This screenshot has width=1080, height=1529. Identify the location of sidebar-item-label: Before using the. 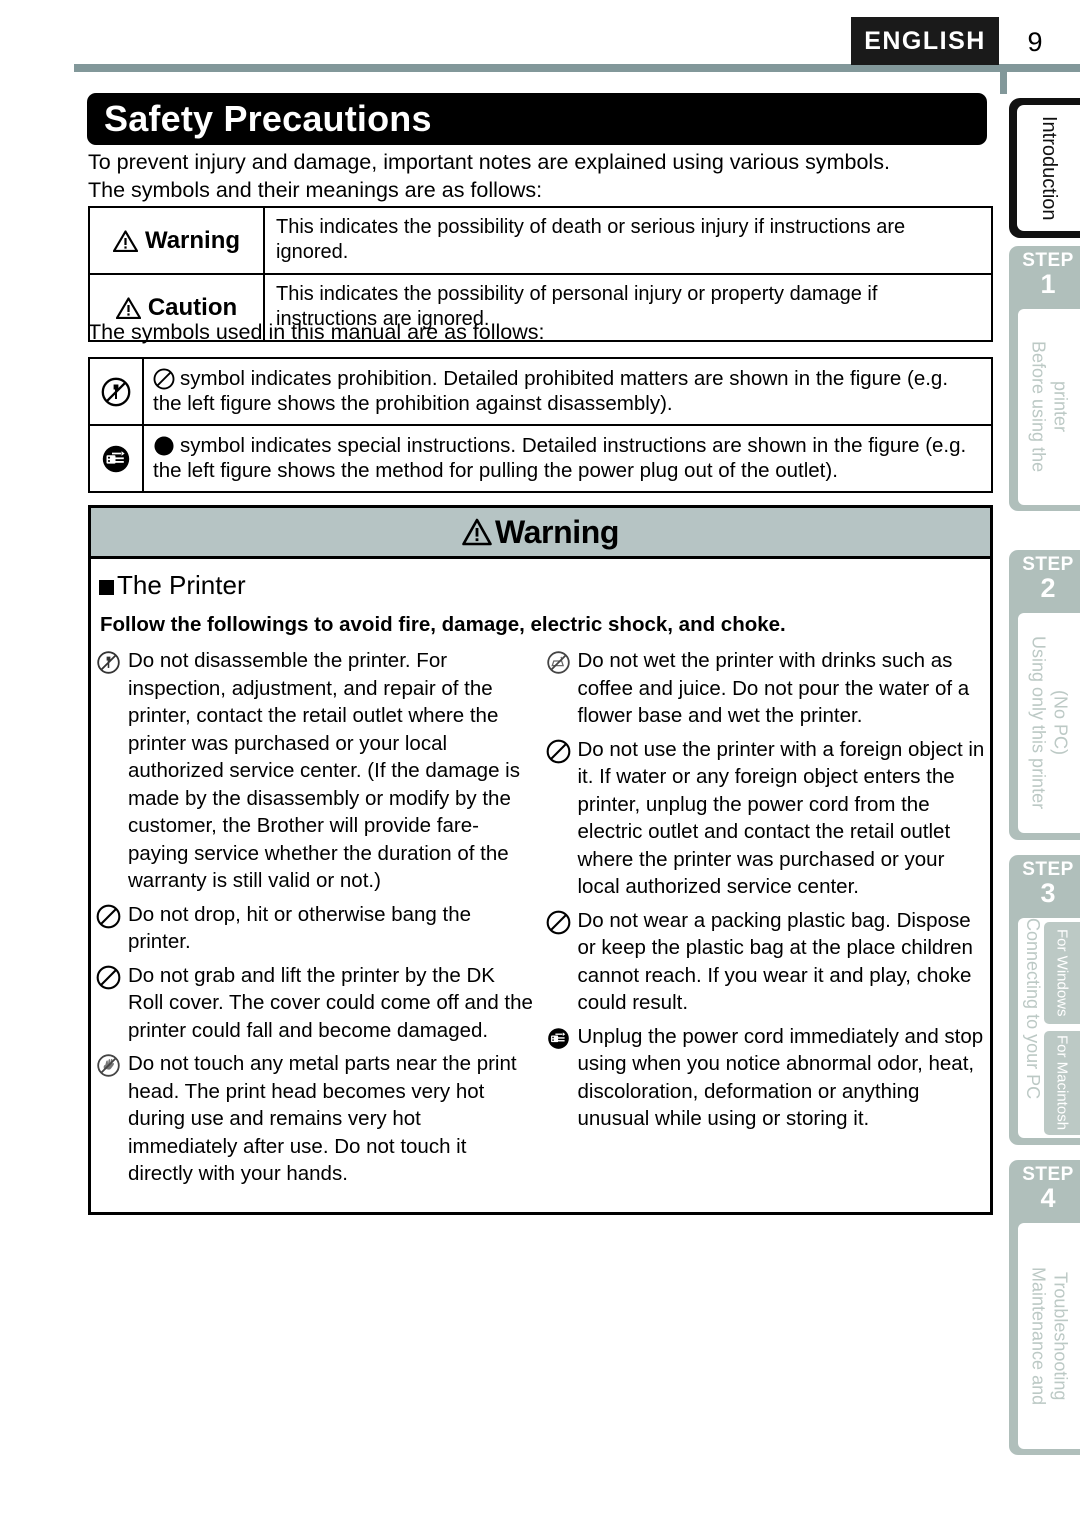
(1038, 407).